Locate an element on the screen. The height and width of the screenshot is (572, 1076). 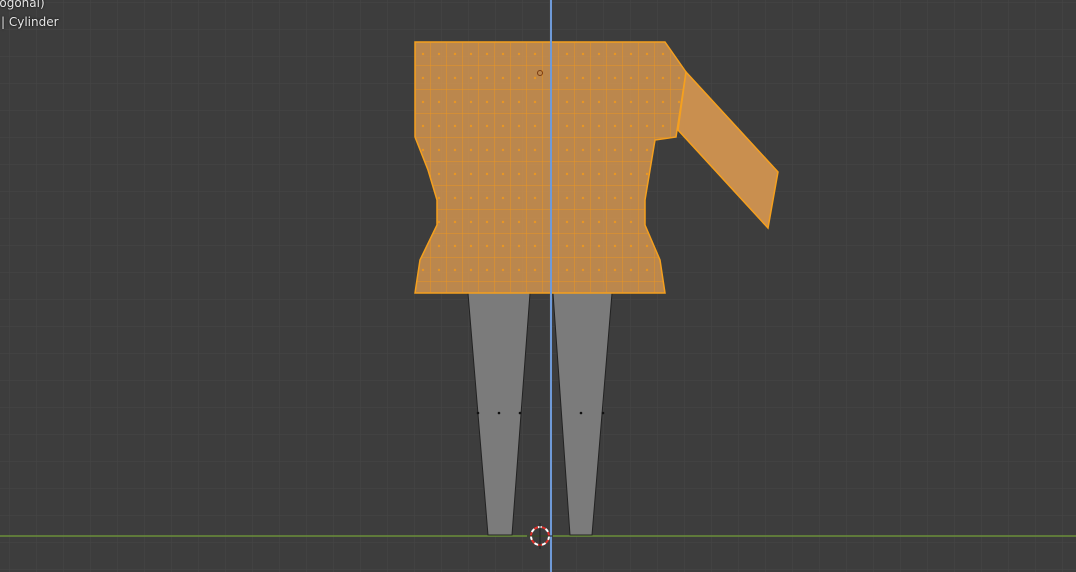
object-info-label: | Cylinder is located at coordinates (30, 22).